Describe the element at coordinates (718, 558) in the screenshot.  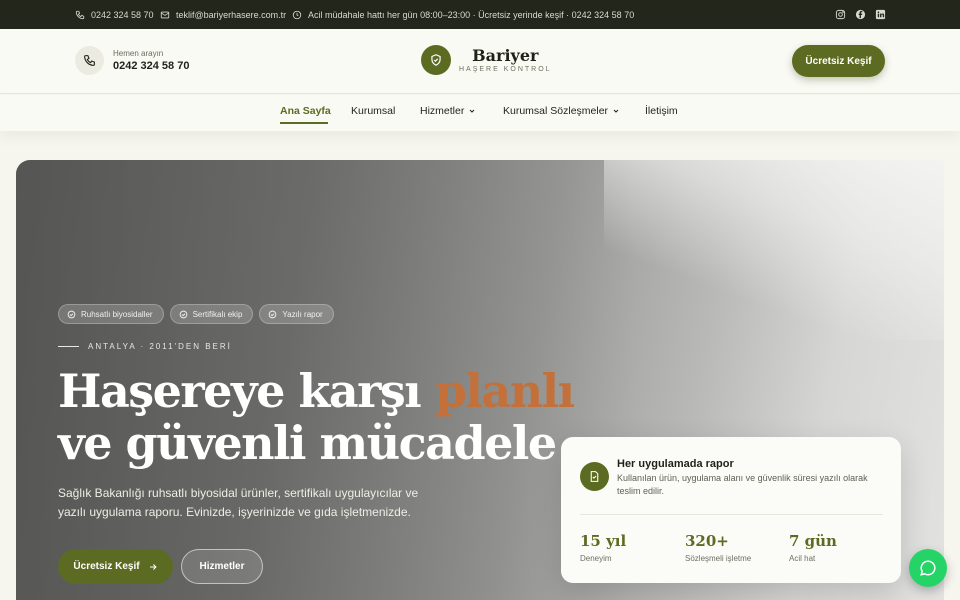
I see `stat-label: Sözleşmeli işletme` at that location.